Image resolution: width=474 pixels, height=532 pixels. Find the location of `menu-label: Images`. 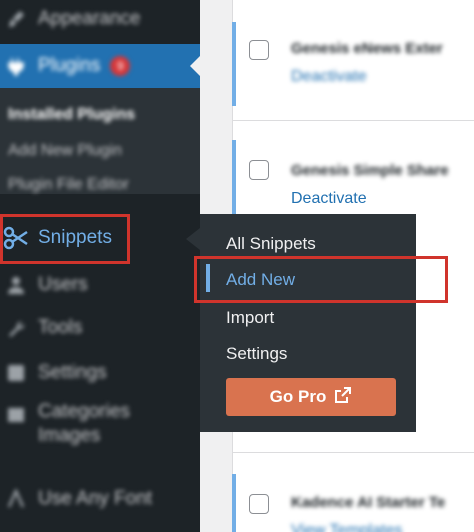

menu-label: Images is located at coordinates (69, 435).